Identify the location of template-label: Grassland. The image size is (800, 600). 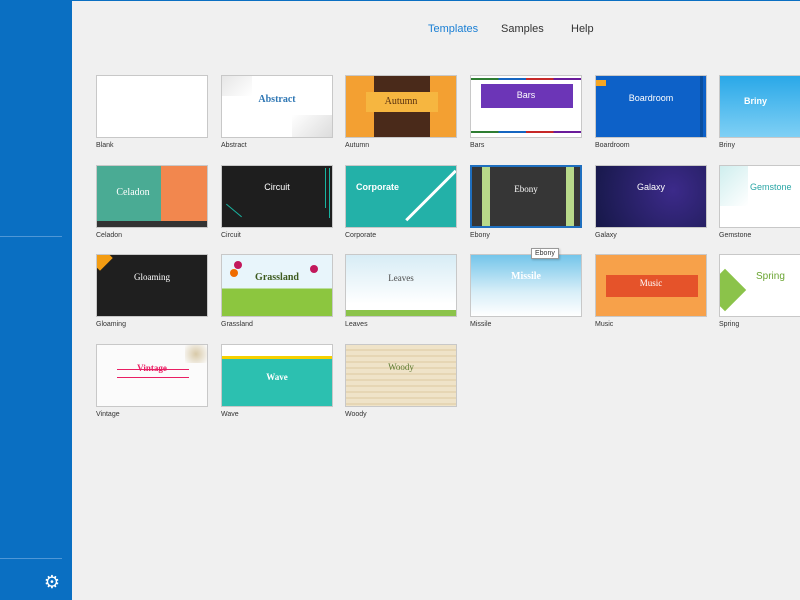
(237, 324).